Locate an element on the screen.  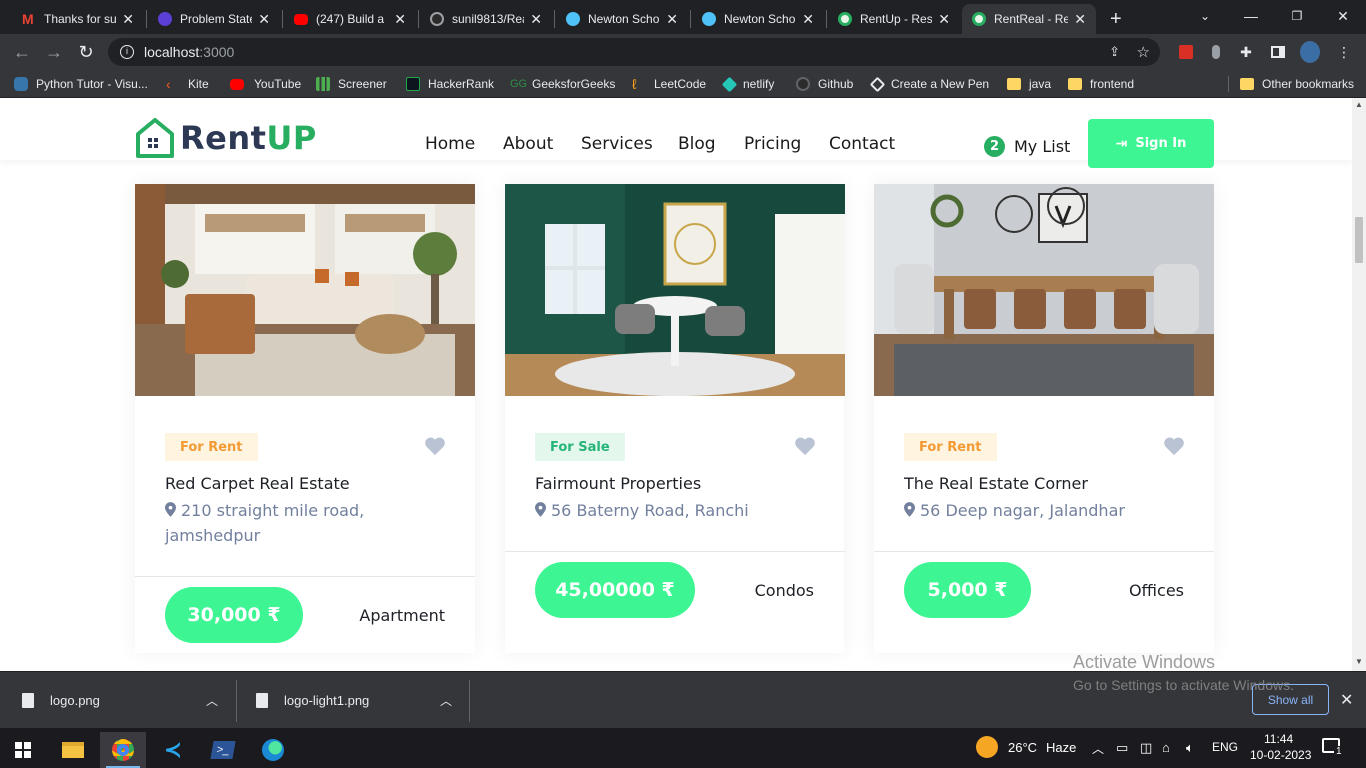
scrollbar-thumb is located at coordinates (1359, 240).